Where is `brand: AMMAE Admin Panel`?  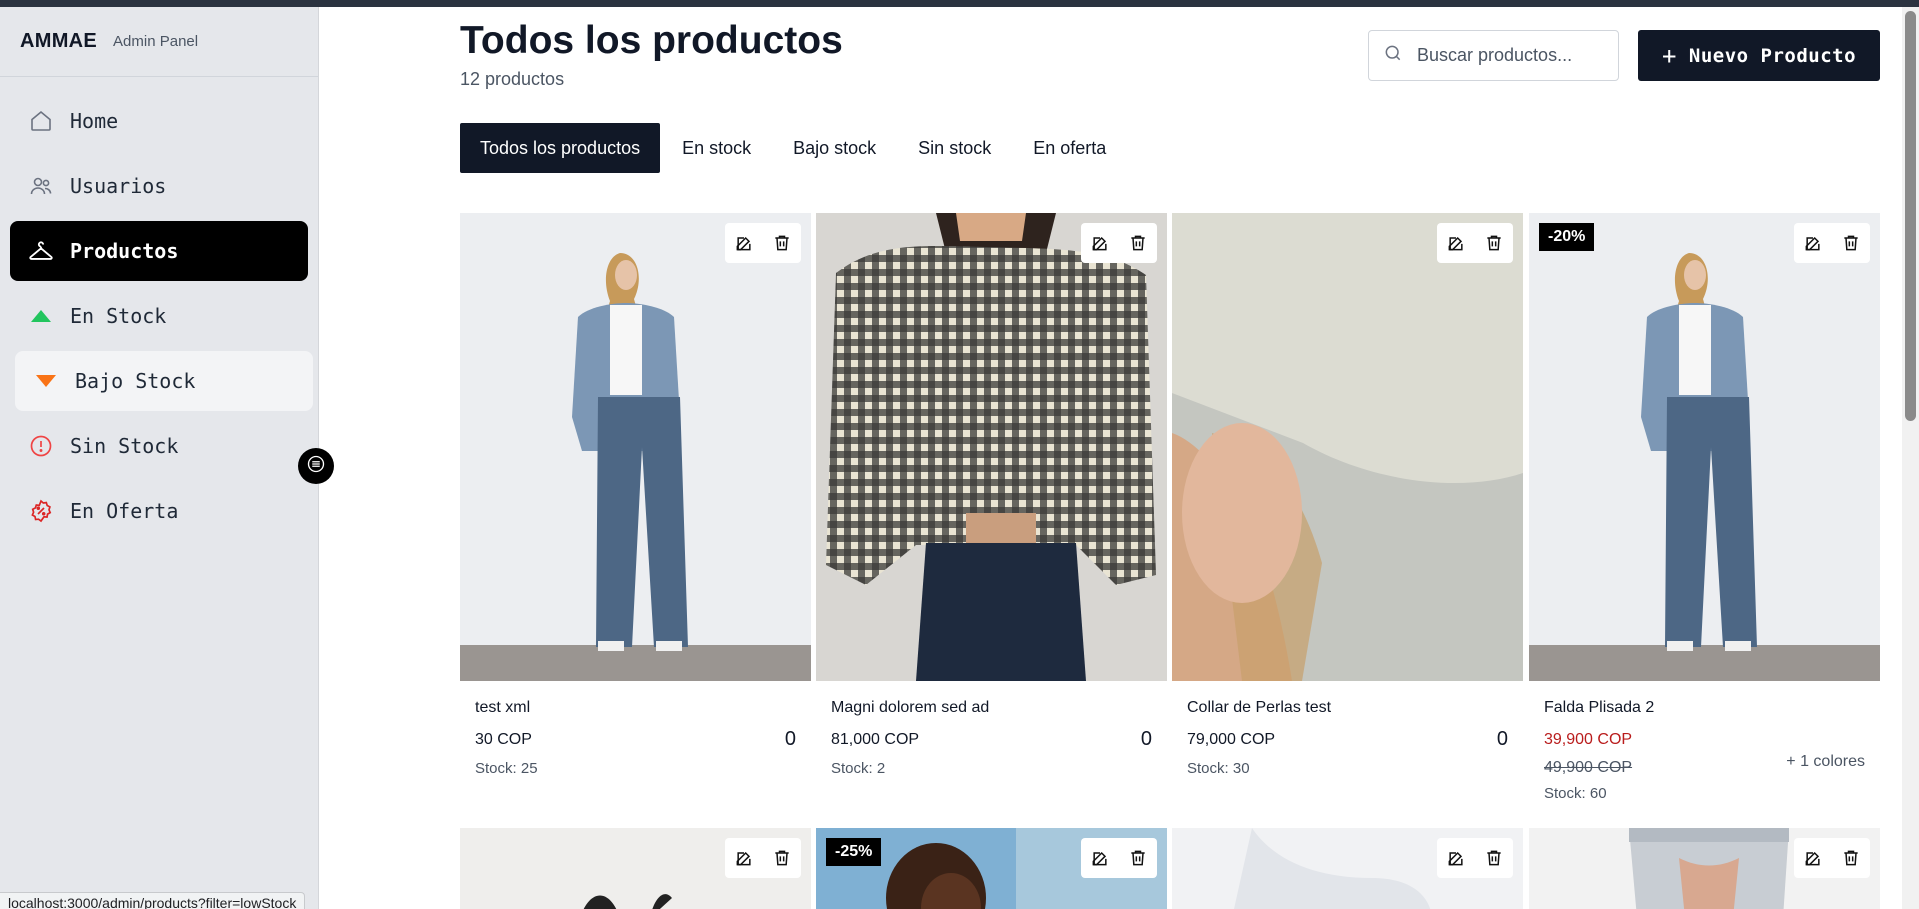 brand: AMMAE Admin Panel is located at coordinates (159, 42).